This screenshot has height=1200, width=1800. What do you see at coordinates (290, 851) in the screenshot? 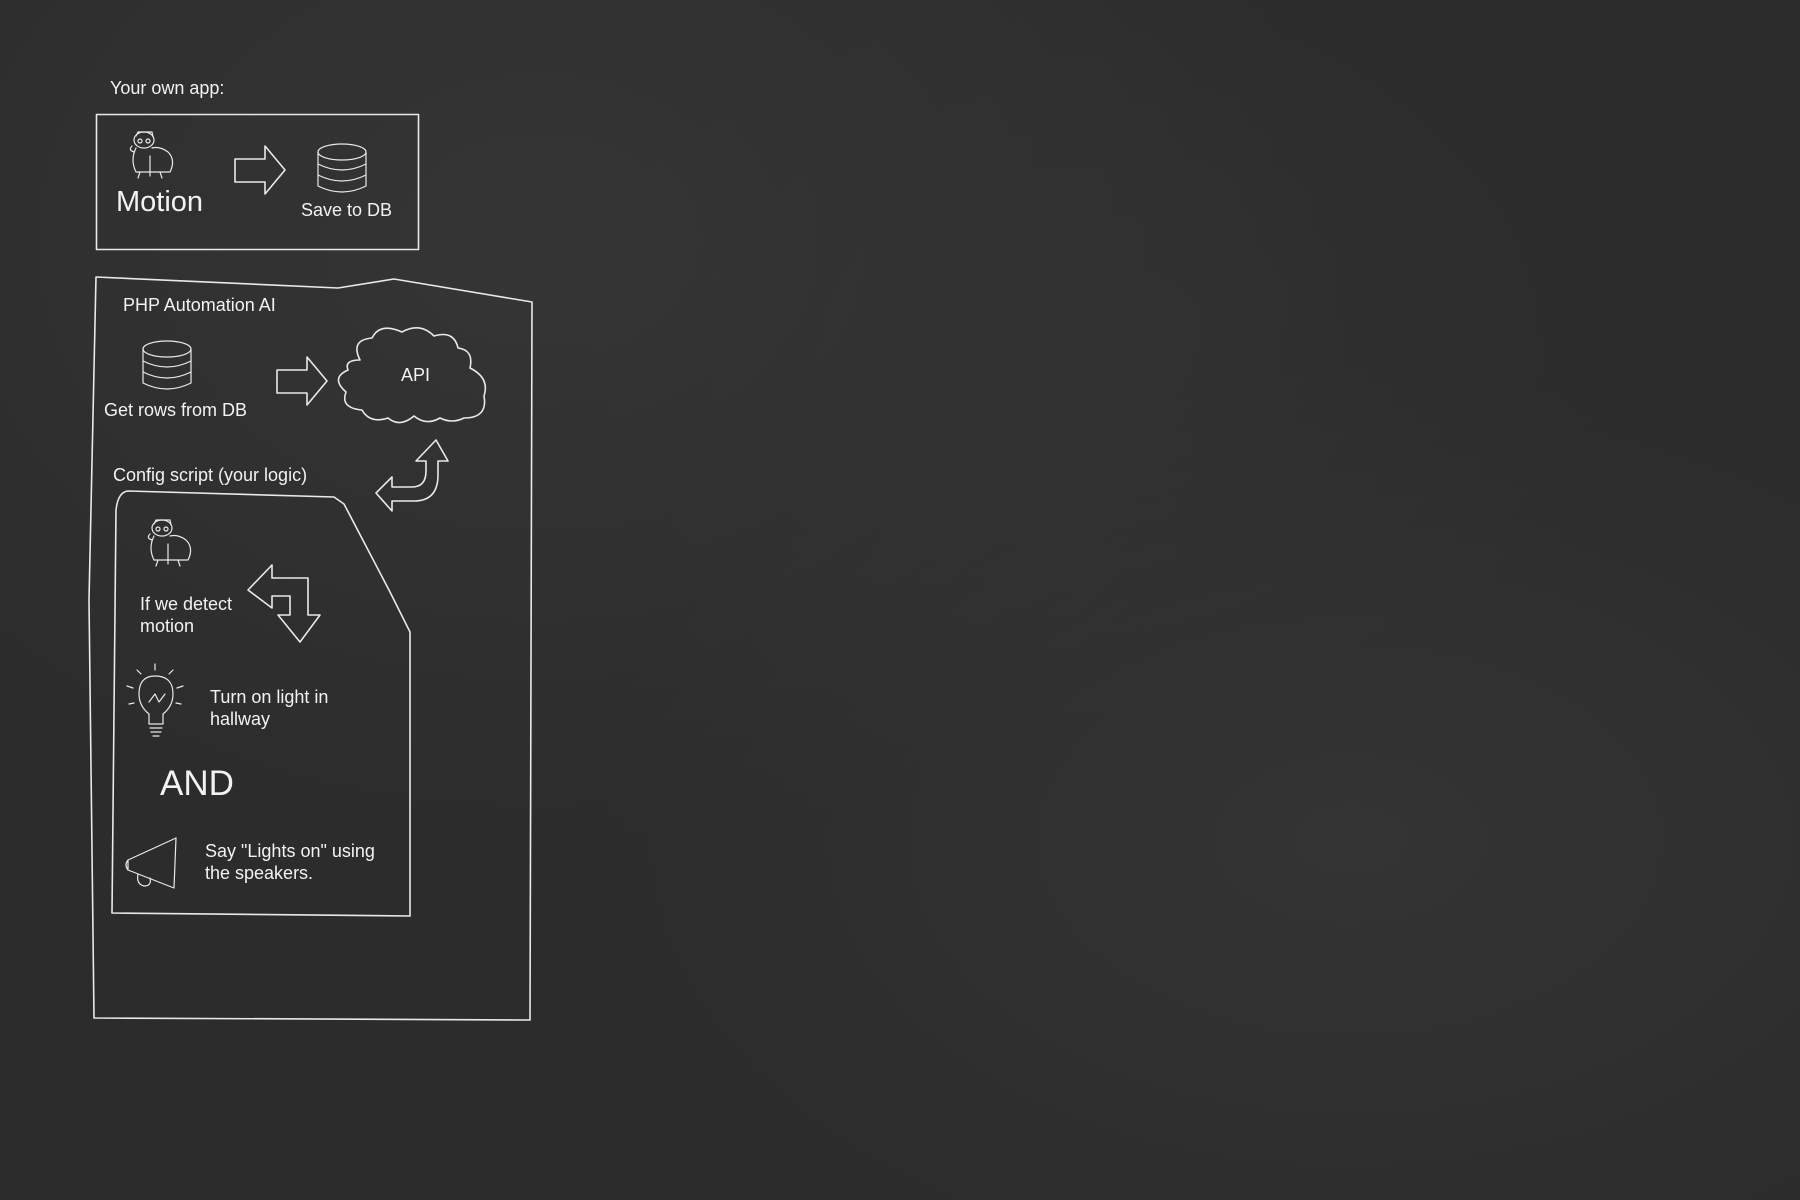
I see `say-line-1: Say "Lights on" using` at bounding box center [290, 851].